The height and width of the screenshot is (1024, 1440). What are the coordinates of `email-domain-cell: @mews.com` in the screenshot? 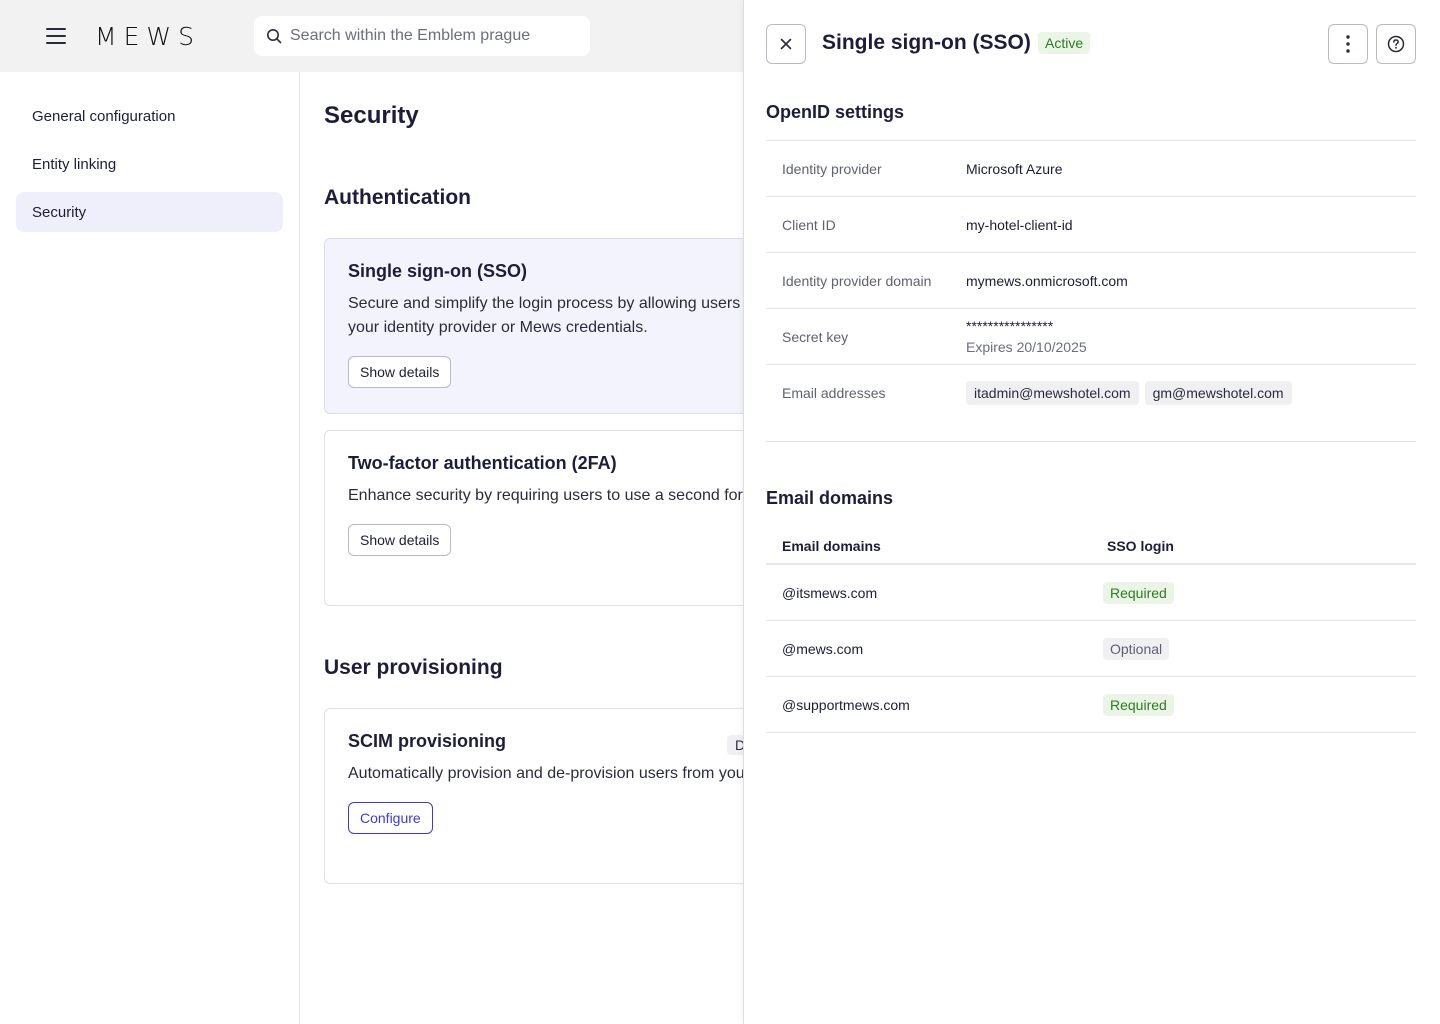 It's located at (823, 648).